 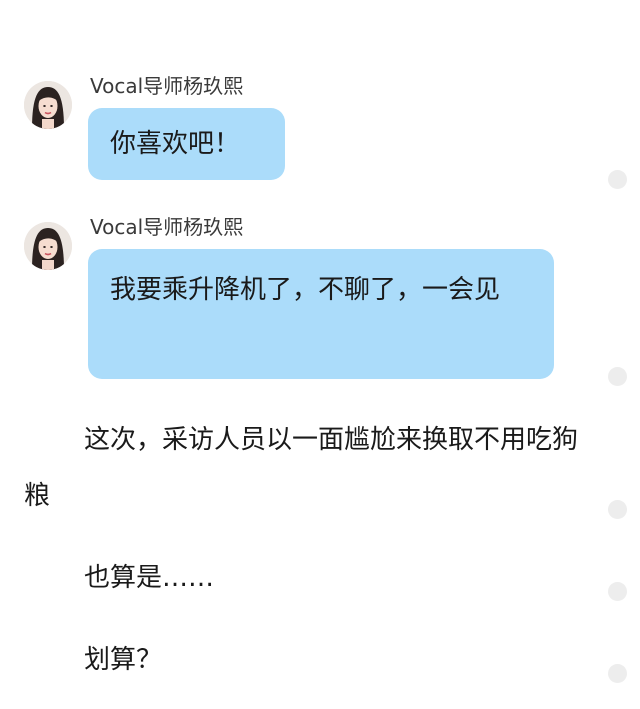 I want to click on article-paragraph: 划算？, so click(x=123, y=660).